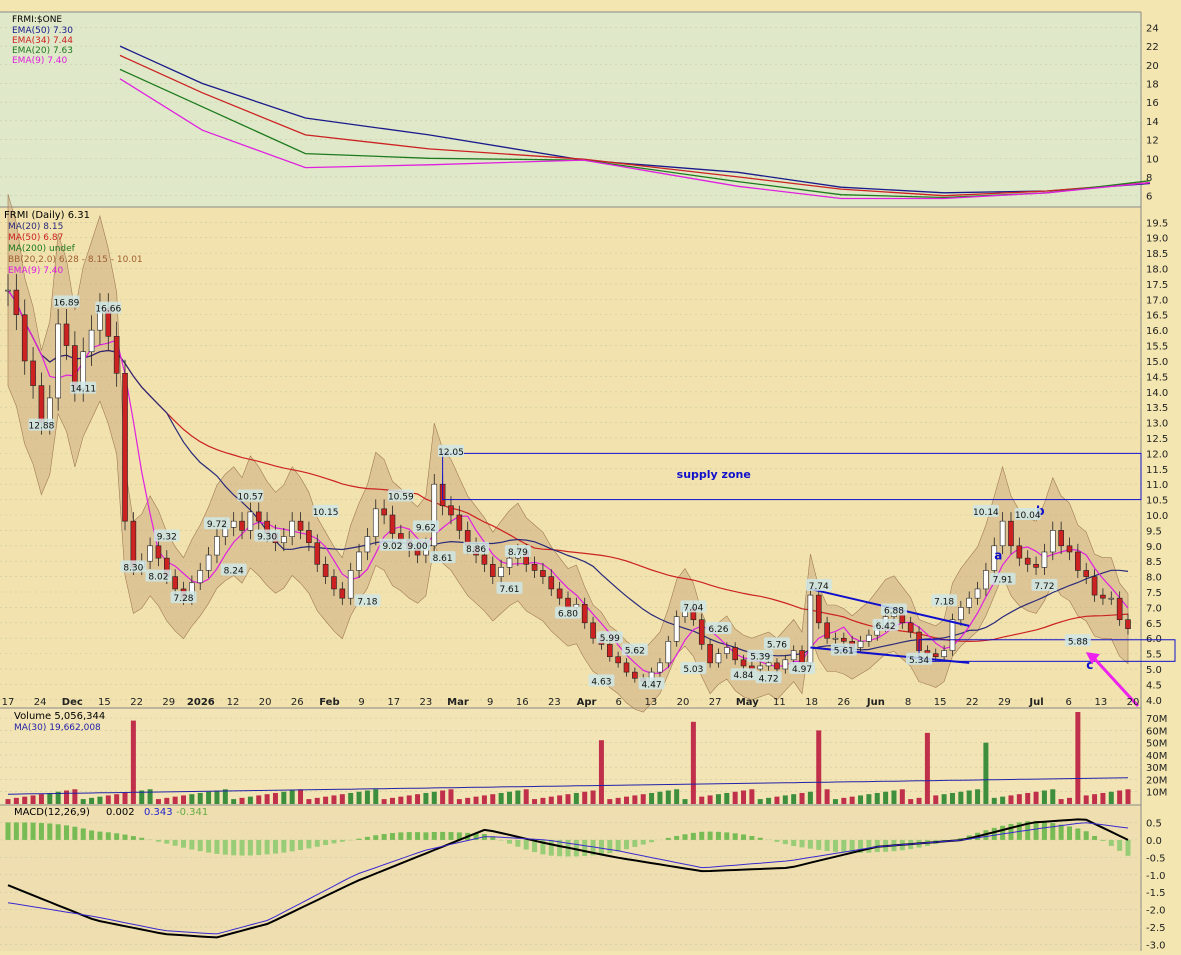 The image size is (1181, 955). Describe the element at coordinates (425, 702) in the screenshot. I see `x-tick-label: 23` at that location.